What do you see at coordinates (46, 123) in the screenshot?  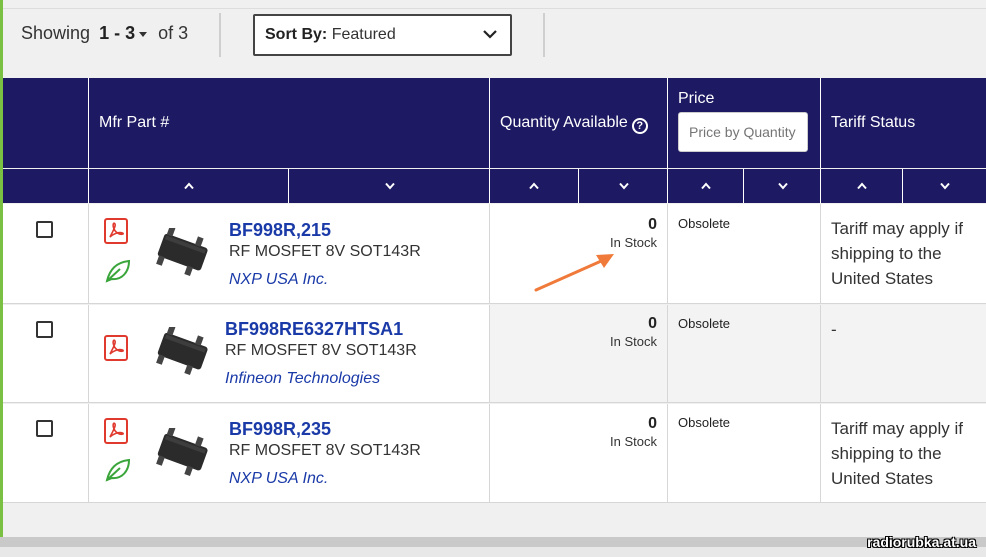 I see `header-select` at bounding box center [46, 123].